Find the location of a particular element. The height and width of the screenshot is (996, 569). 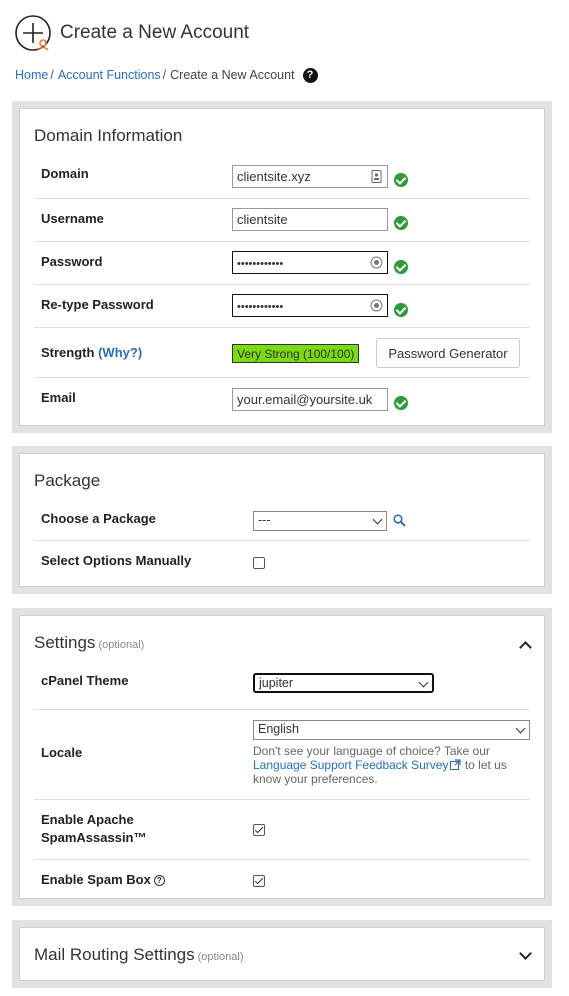

settings-optional-label: (optional) is located at coordinates (121, 645).